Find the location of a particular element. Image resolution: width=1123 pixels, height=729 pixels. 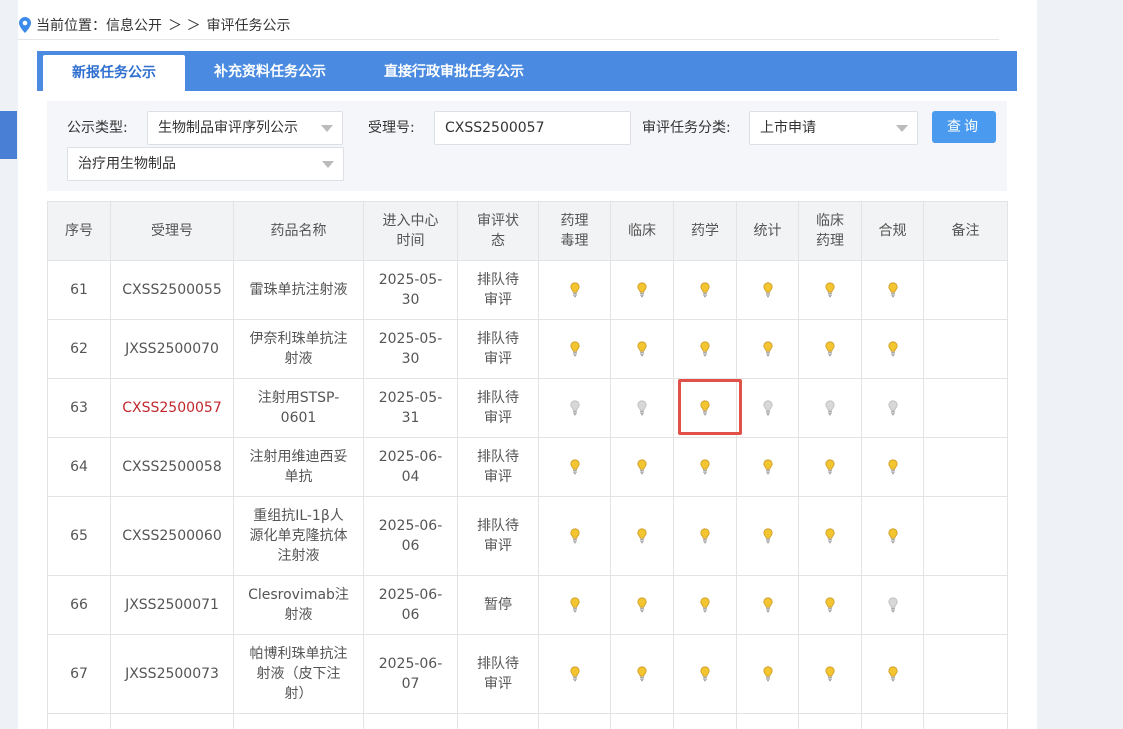

category-select: 上市申请 is located at coordinates (833, 128).